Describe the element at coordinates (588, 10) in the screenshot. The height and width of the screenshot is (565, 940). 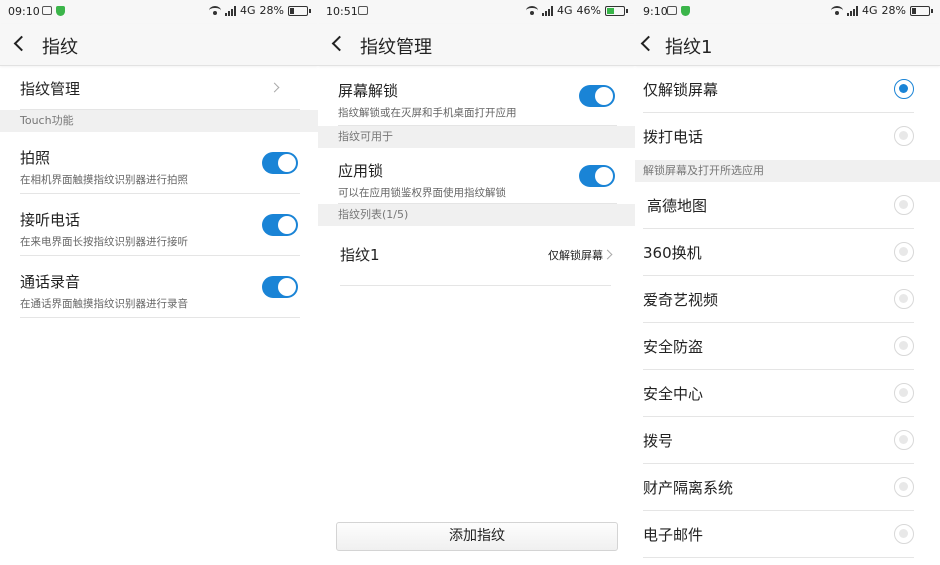
I see `battery-percent: 46%` at that location.